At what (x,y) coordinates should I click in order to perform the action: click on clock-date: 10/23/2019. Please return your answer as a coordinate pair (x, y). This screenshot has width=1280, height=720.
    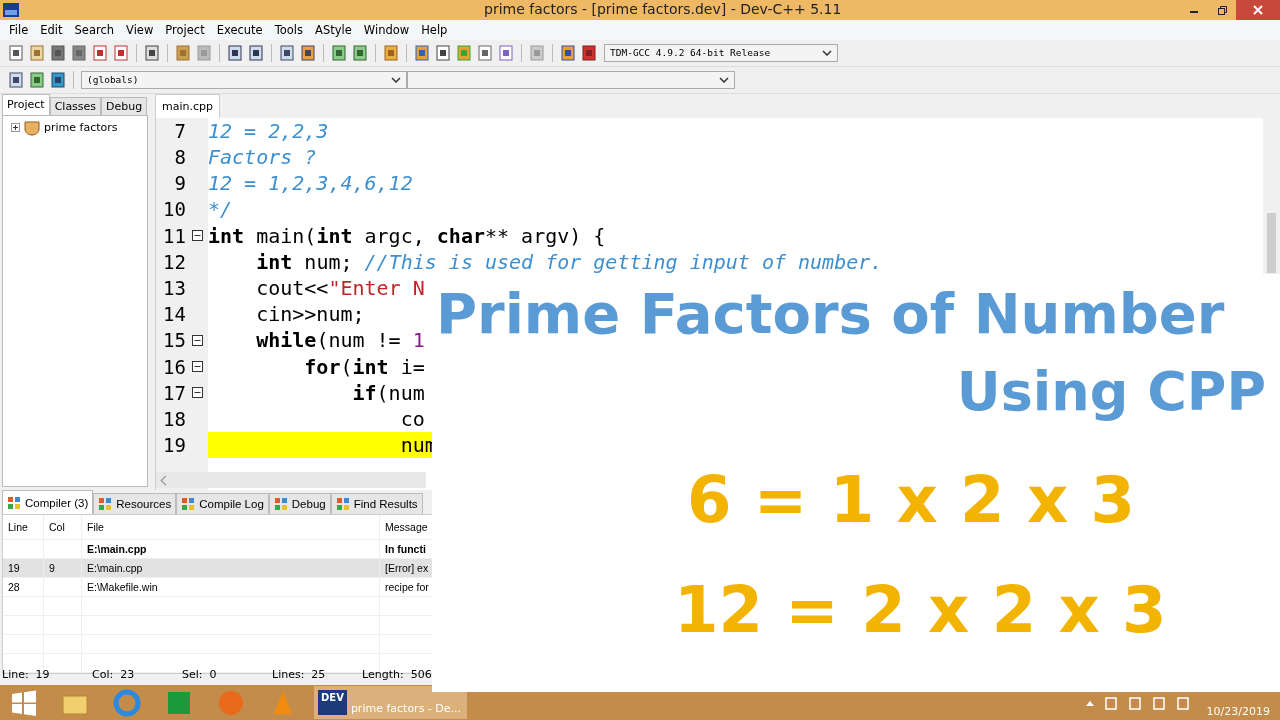
    Looking at the image, I should click on (1238, 712).